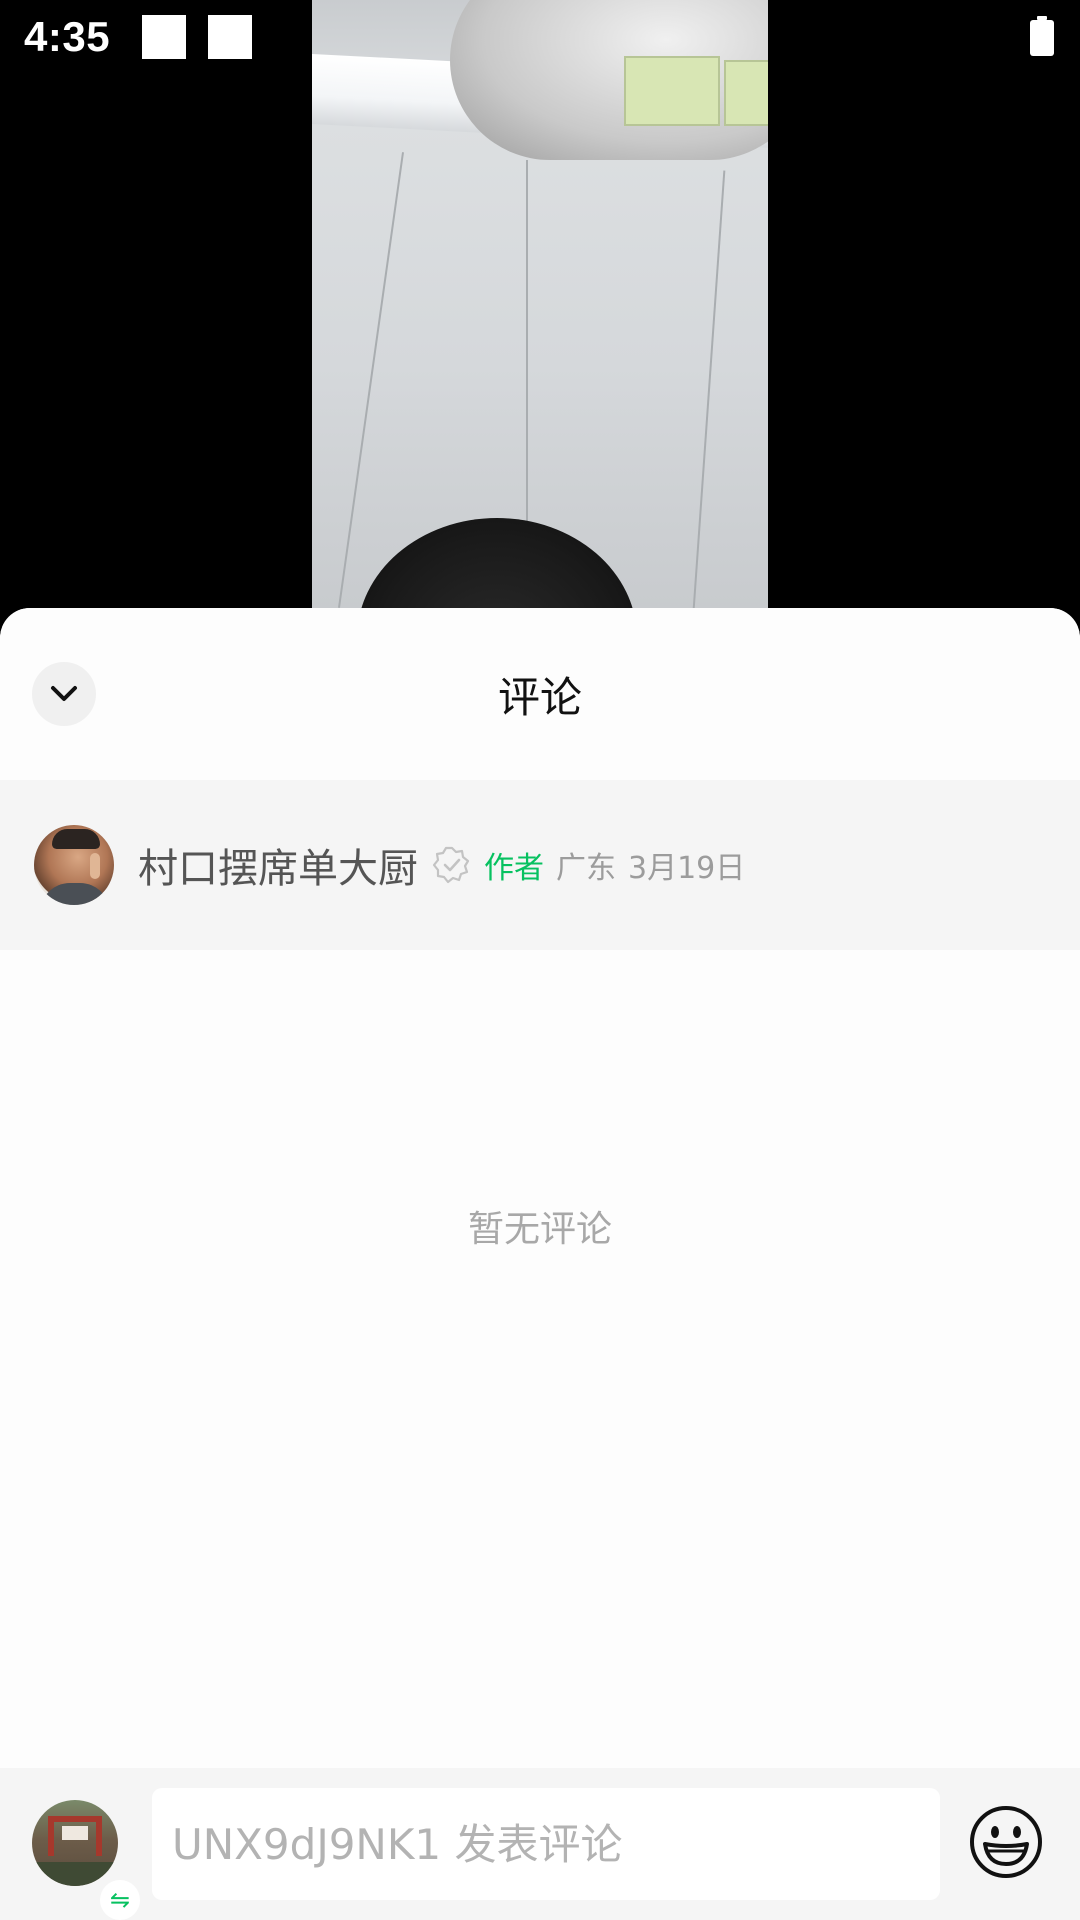 The height and width of the screenshot is (1920, 1080). Describe the element at coordinates (278, 865) in the screenshot. I see `author-name: 村口摆席单大厨` at that location.